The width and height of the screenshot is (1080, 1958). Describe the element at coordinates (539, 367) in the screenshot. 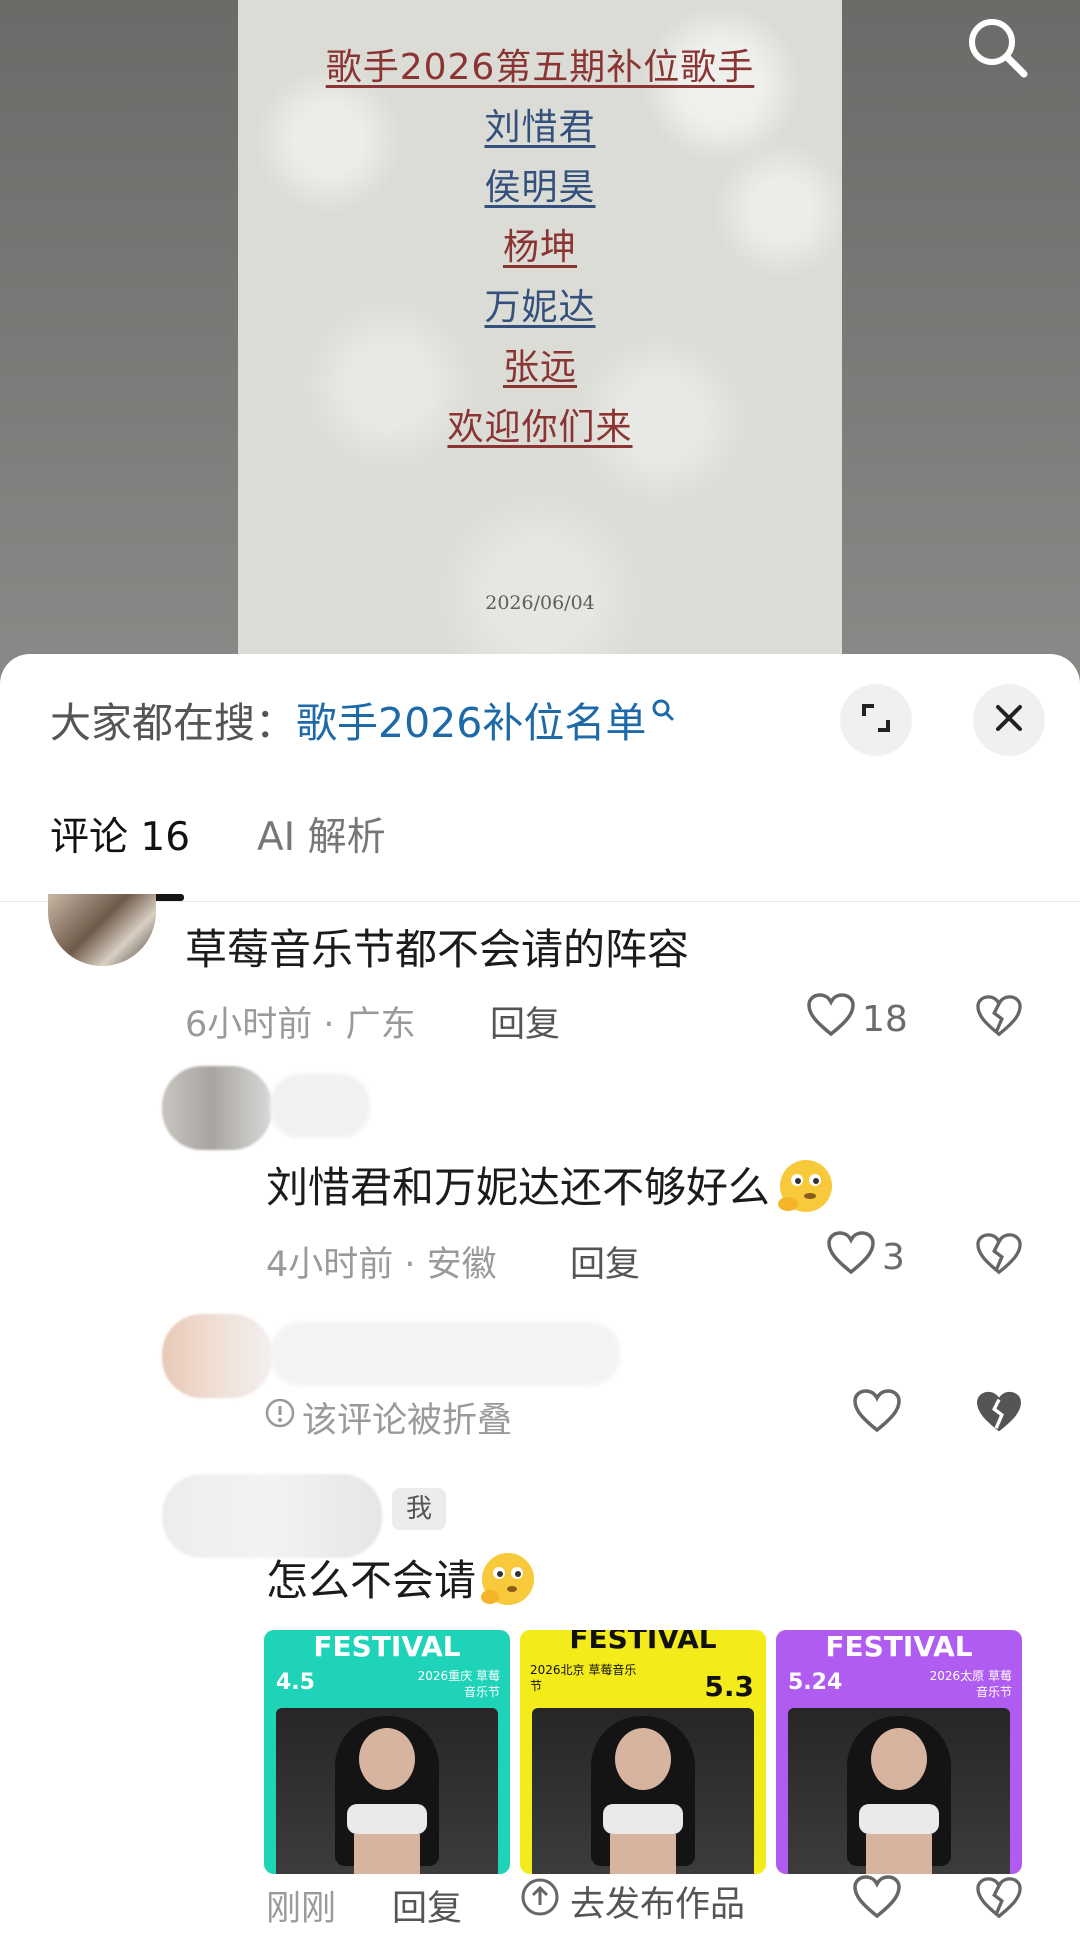

I see `post-name-5: 张远` at that location.